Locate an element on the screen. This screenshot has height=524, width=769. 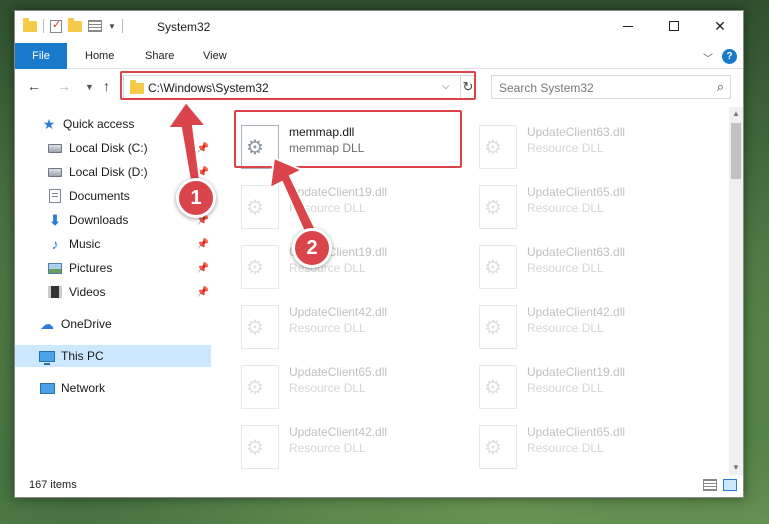
scroll-up-icon: ▲ is located at coordinates (736, 114).